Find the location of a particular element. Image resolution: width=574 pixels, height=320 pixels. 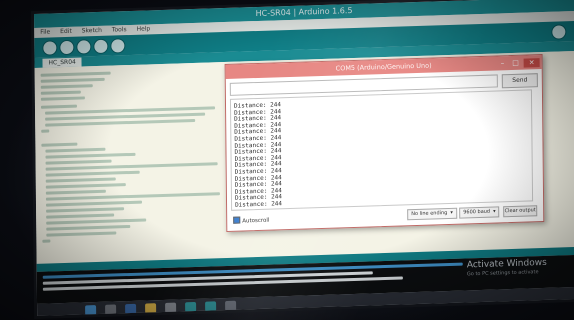

send-button: Send is located at coordinates (519, 81).